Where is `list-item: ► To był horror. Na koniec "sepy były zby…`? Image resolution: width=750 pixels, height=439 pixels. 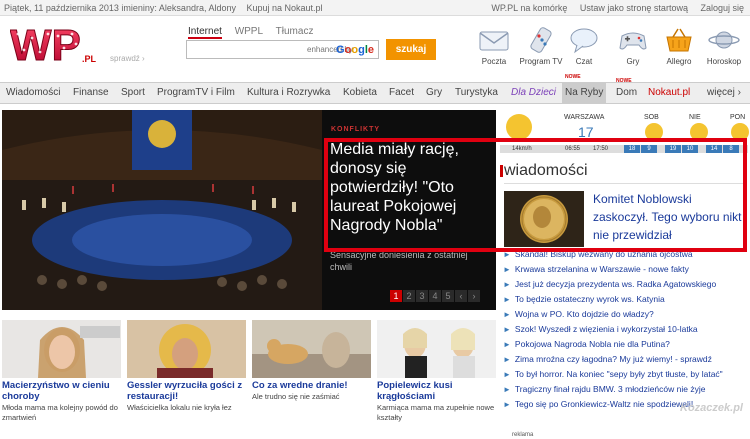
list-item: ► To był horror. Na koniec "sepy były zby… is located at coordinates (625, 376).